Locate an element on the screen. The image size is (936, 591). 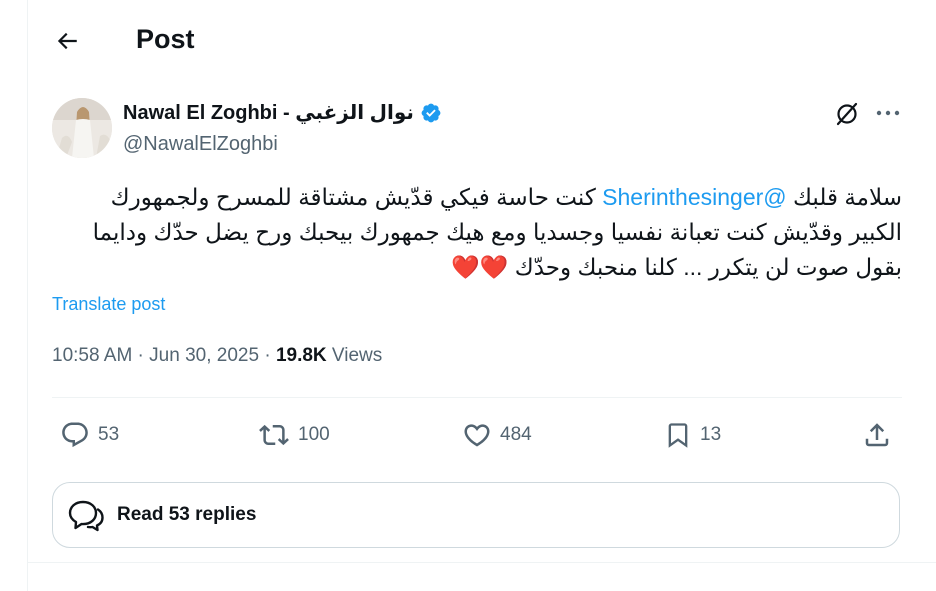
post-date: Jun 30, 2025 is located at coordinates (204, 355).